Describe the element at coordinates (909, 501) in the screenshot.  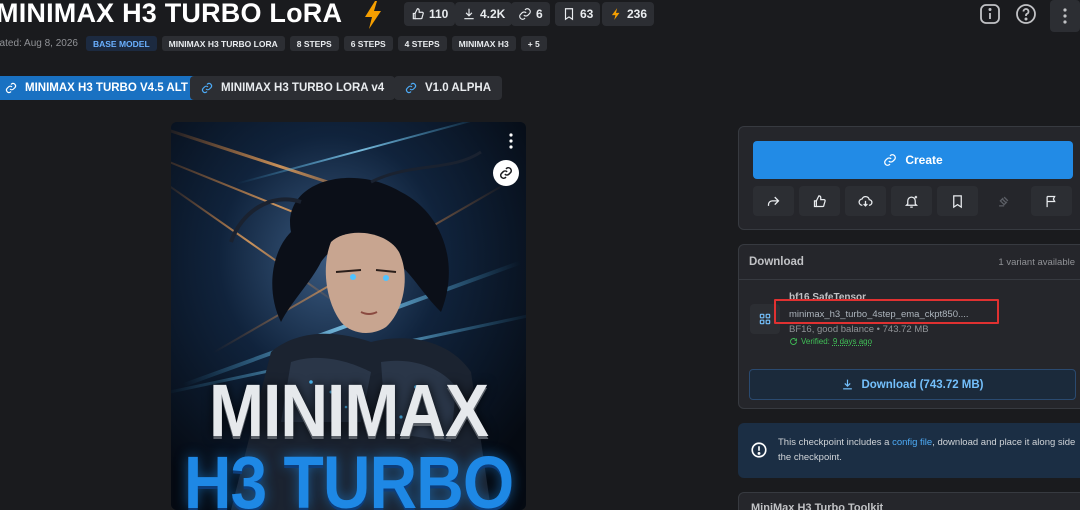
I see `toolkit-card: MiniMax H3 Turbo Toolkit` at that location.